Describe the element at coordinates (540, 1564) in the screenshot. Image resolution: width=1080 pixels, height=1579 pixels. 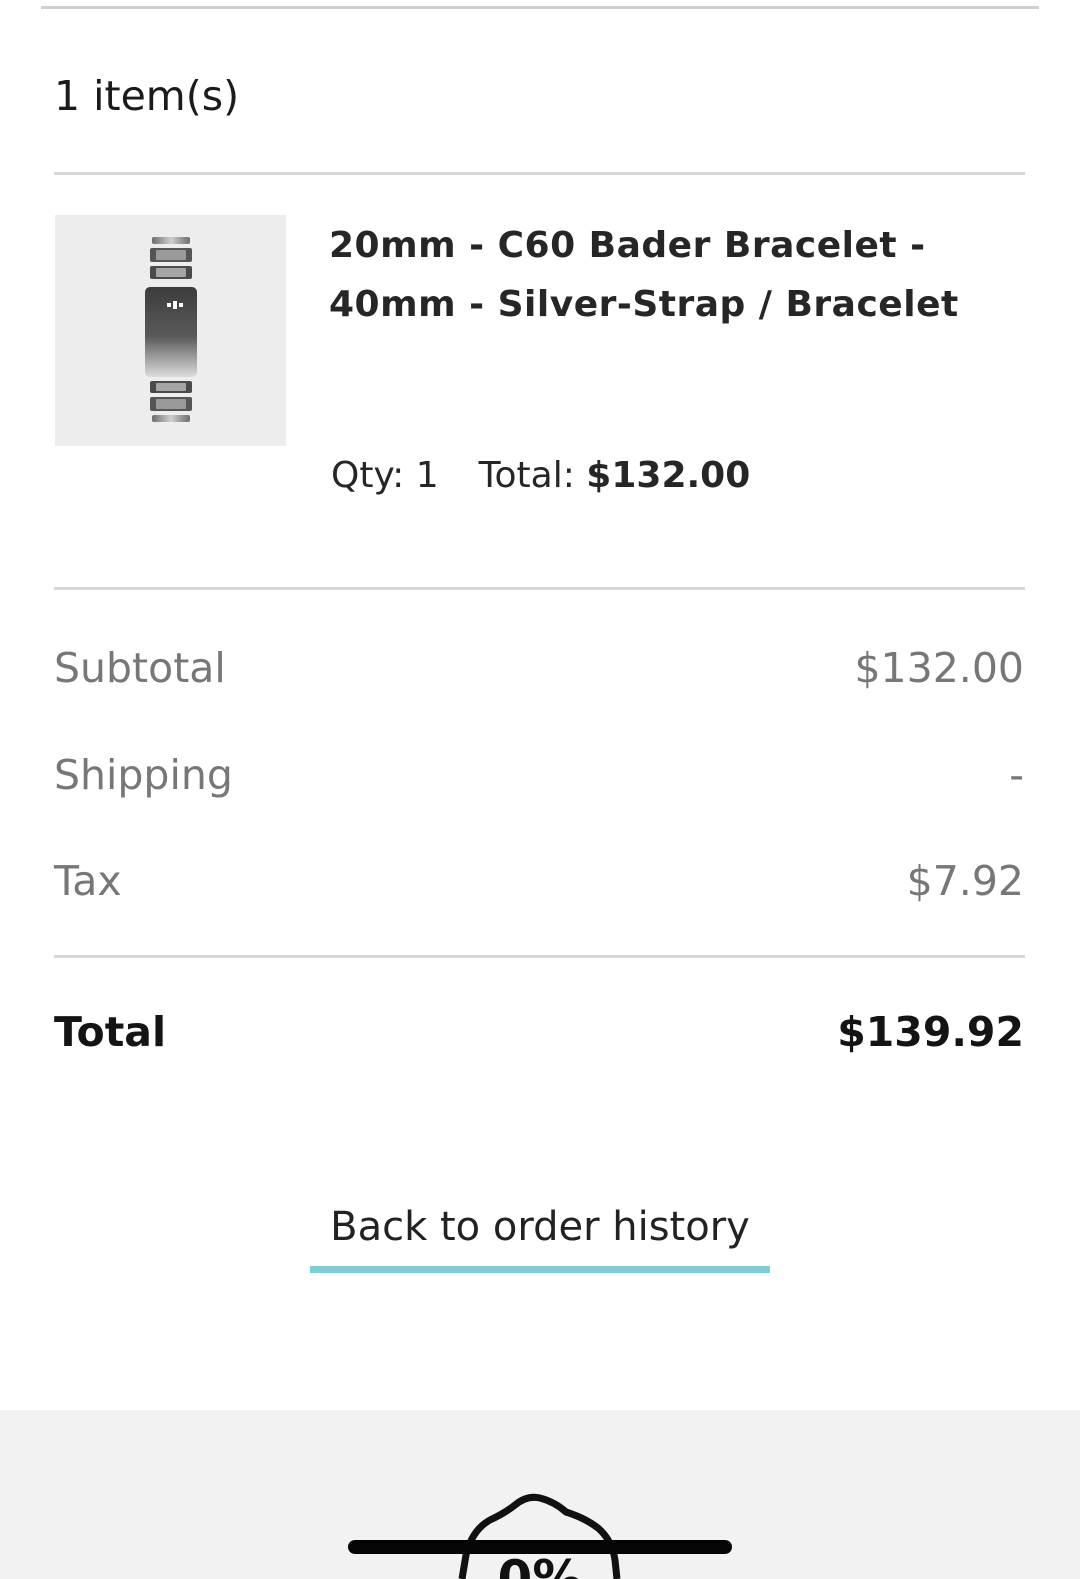
I see `badge-text: 0%` at that location.